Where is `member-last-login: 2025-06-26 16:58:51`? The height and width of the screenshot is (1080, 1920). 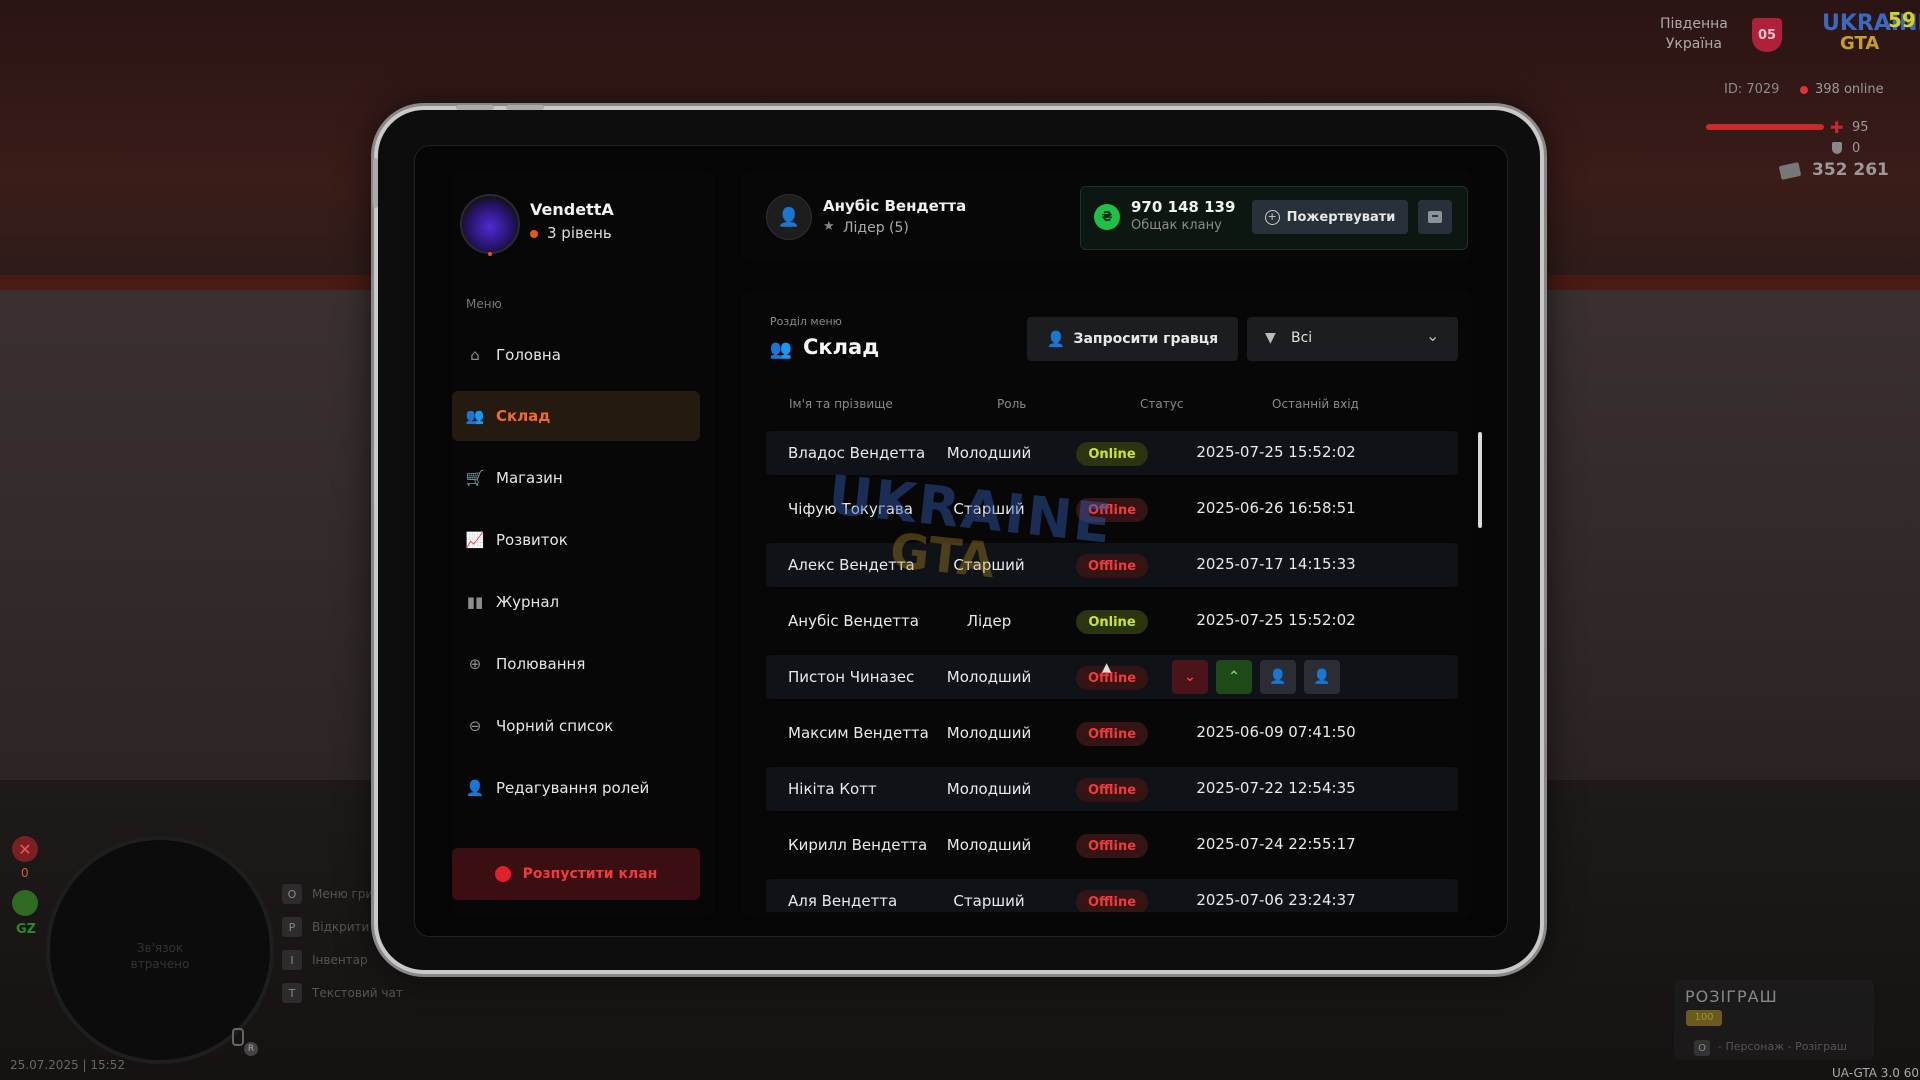 member-last-login: 2025-06-26 16:58:51 is located at coordinates (1276, 508).